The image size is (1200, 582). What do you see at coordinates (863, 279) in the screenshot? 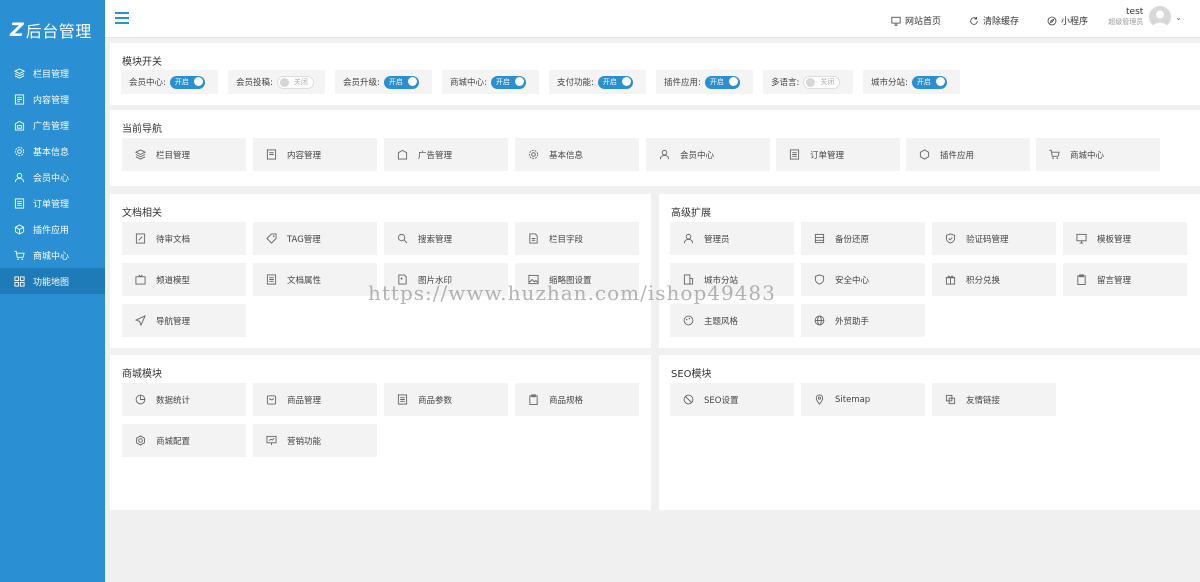
I see `adv-tile-security: 安全中心` at bounding box center [863, 279].